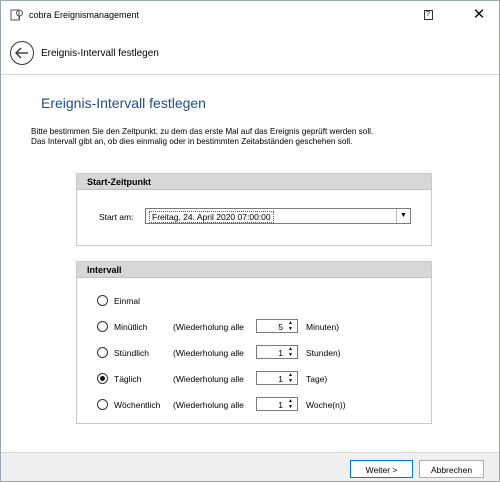  I want to click on start-label: Start am:, so click(116, 217).